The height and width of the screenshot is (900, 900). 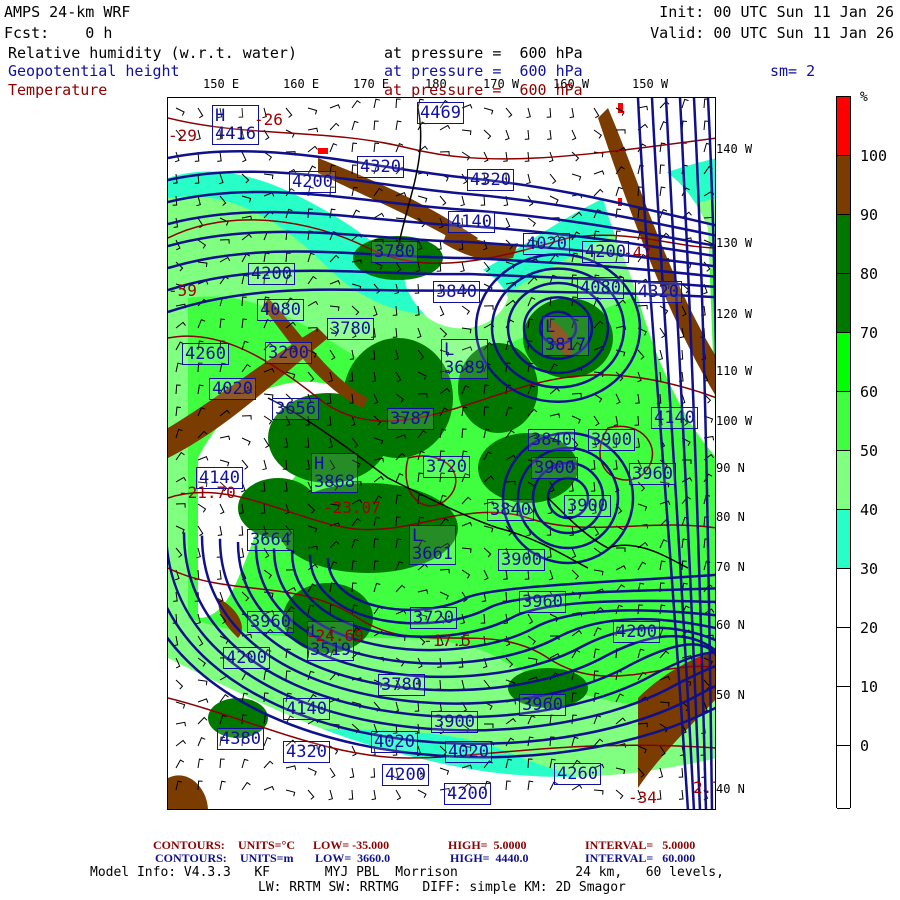 What do you see at coordinates (67, 12) in the screenshot?
I see `model-title: AMPS 24-km WRF` at bounding box center [67, 12].